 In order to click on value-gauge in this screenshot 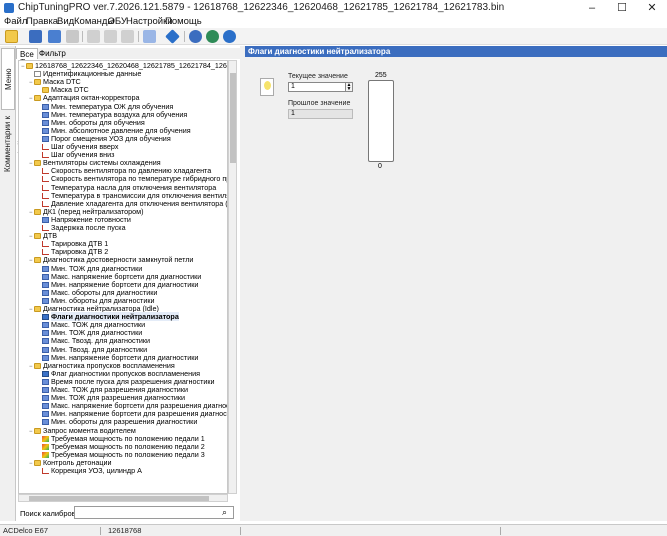, I will do `click(381, 121)`.